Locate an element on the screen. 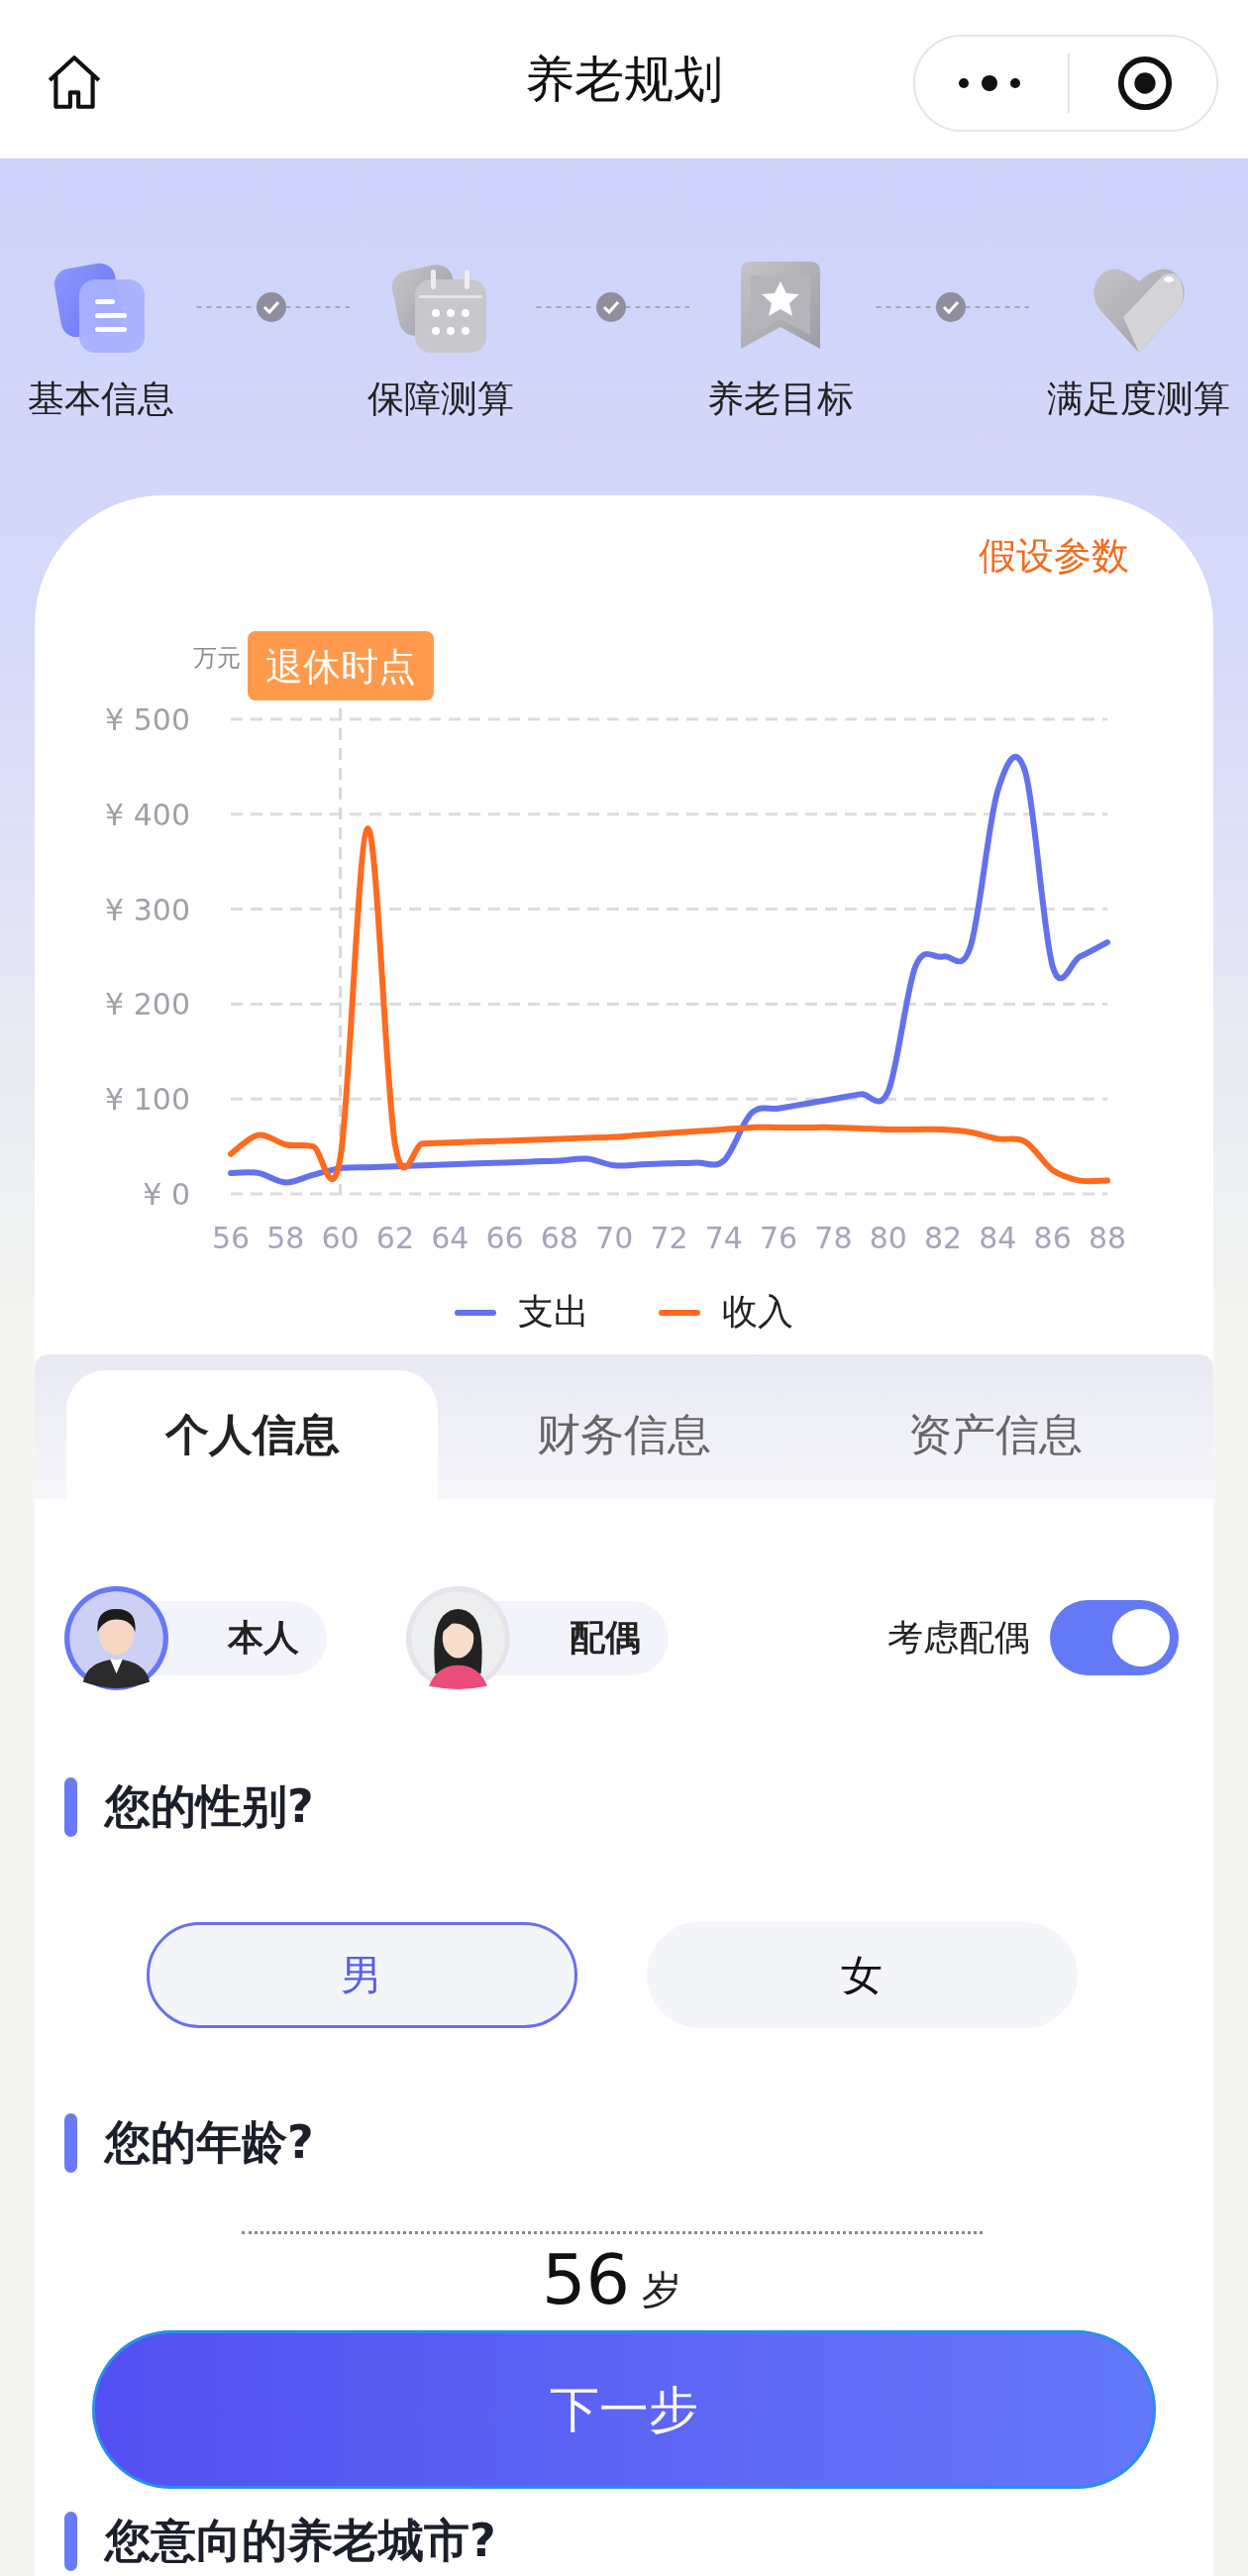  x-axis-label: 88 is located at coordinates (1107, 1238).